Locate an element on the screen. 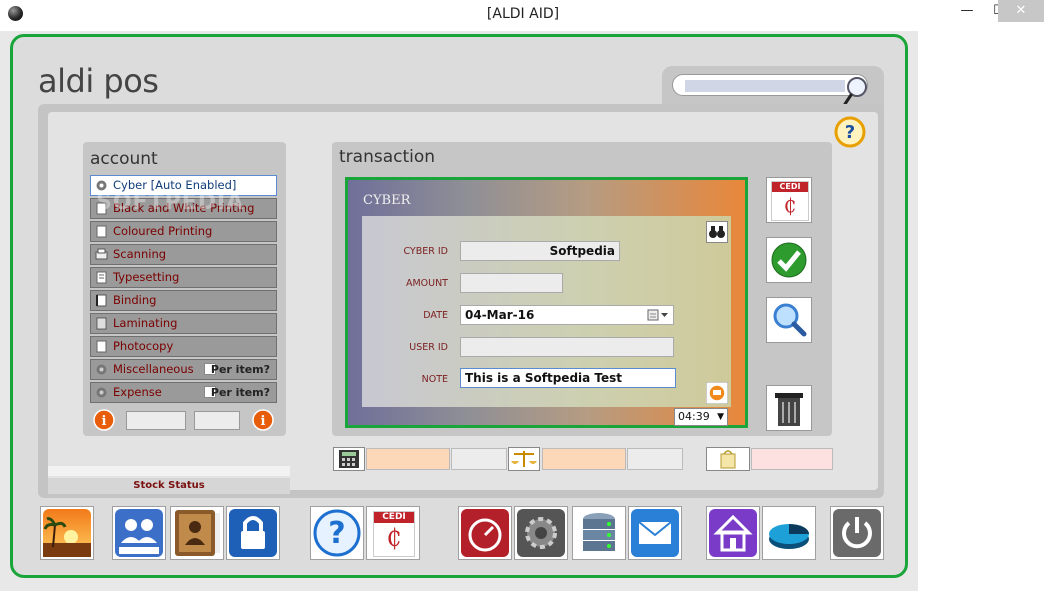 The image size is (1046, 591). amount-field is located at coordinates (511, 283).